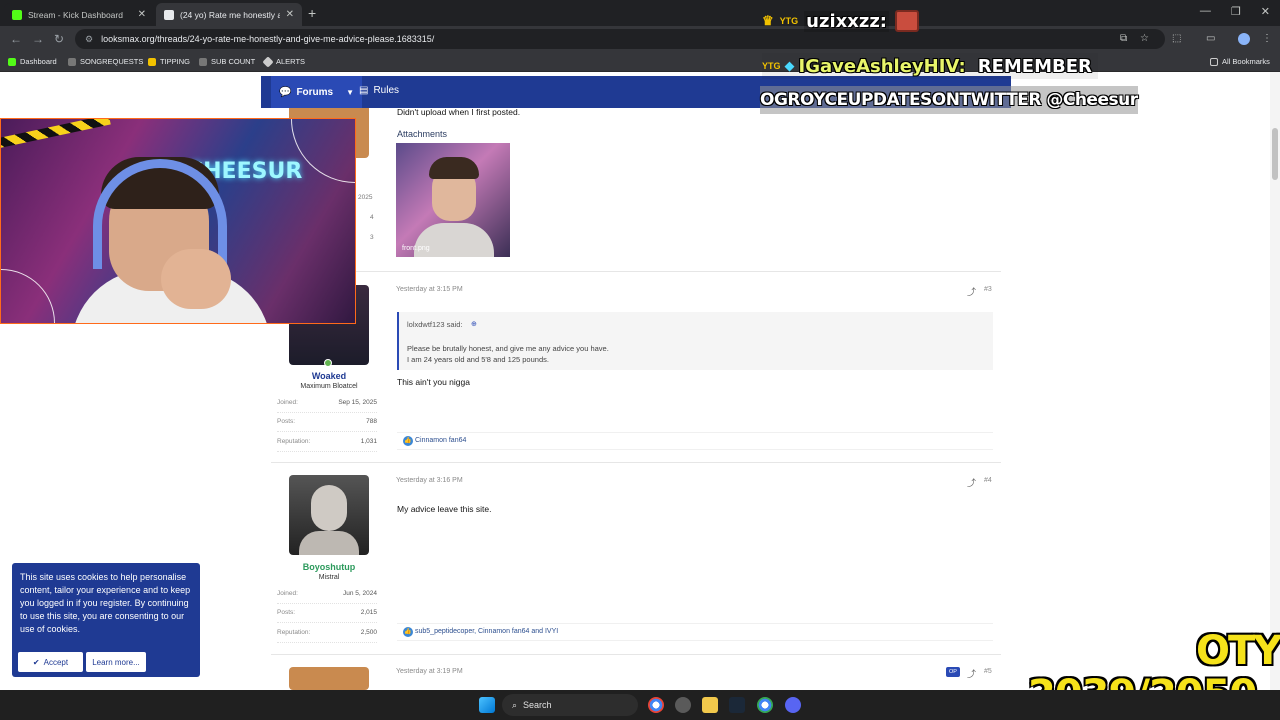 The image size is (1280, 720). I want to click on bookmark-dashboard: Dashboard, so click(32, 61).